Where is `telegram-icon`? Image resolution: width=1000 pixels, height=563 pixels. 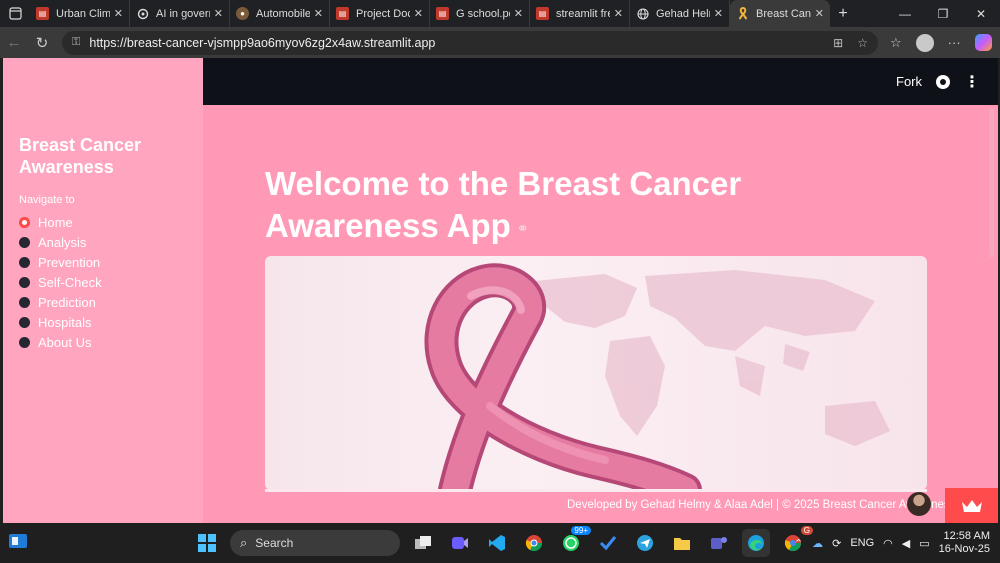
telegram-icon is located at coordinates (645, 543).